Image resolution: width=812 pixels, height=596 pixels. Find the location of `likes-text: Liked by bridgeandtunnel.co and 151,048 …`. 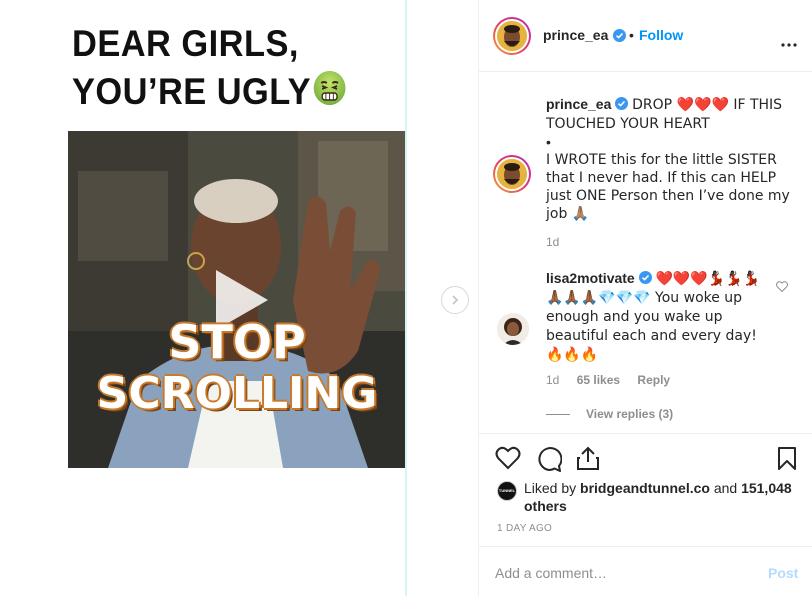

likes-text: Liked by bridgeandtunnel.co and 151,048 … is located at coordinates (659, 497).